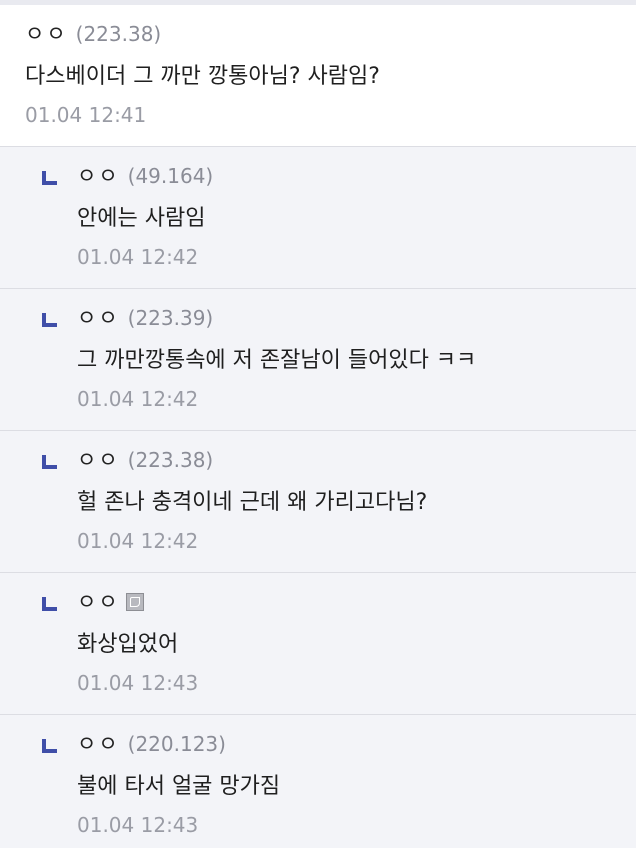 This screenshot has height=848, width=636. I want to click on comment-meta: ㅇㅇ (49.164), so click(356, 176).